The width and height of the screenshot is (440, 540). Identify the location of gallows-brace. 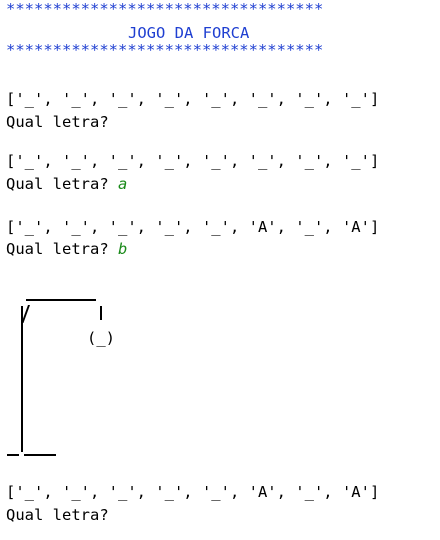
(25, 314).